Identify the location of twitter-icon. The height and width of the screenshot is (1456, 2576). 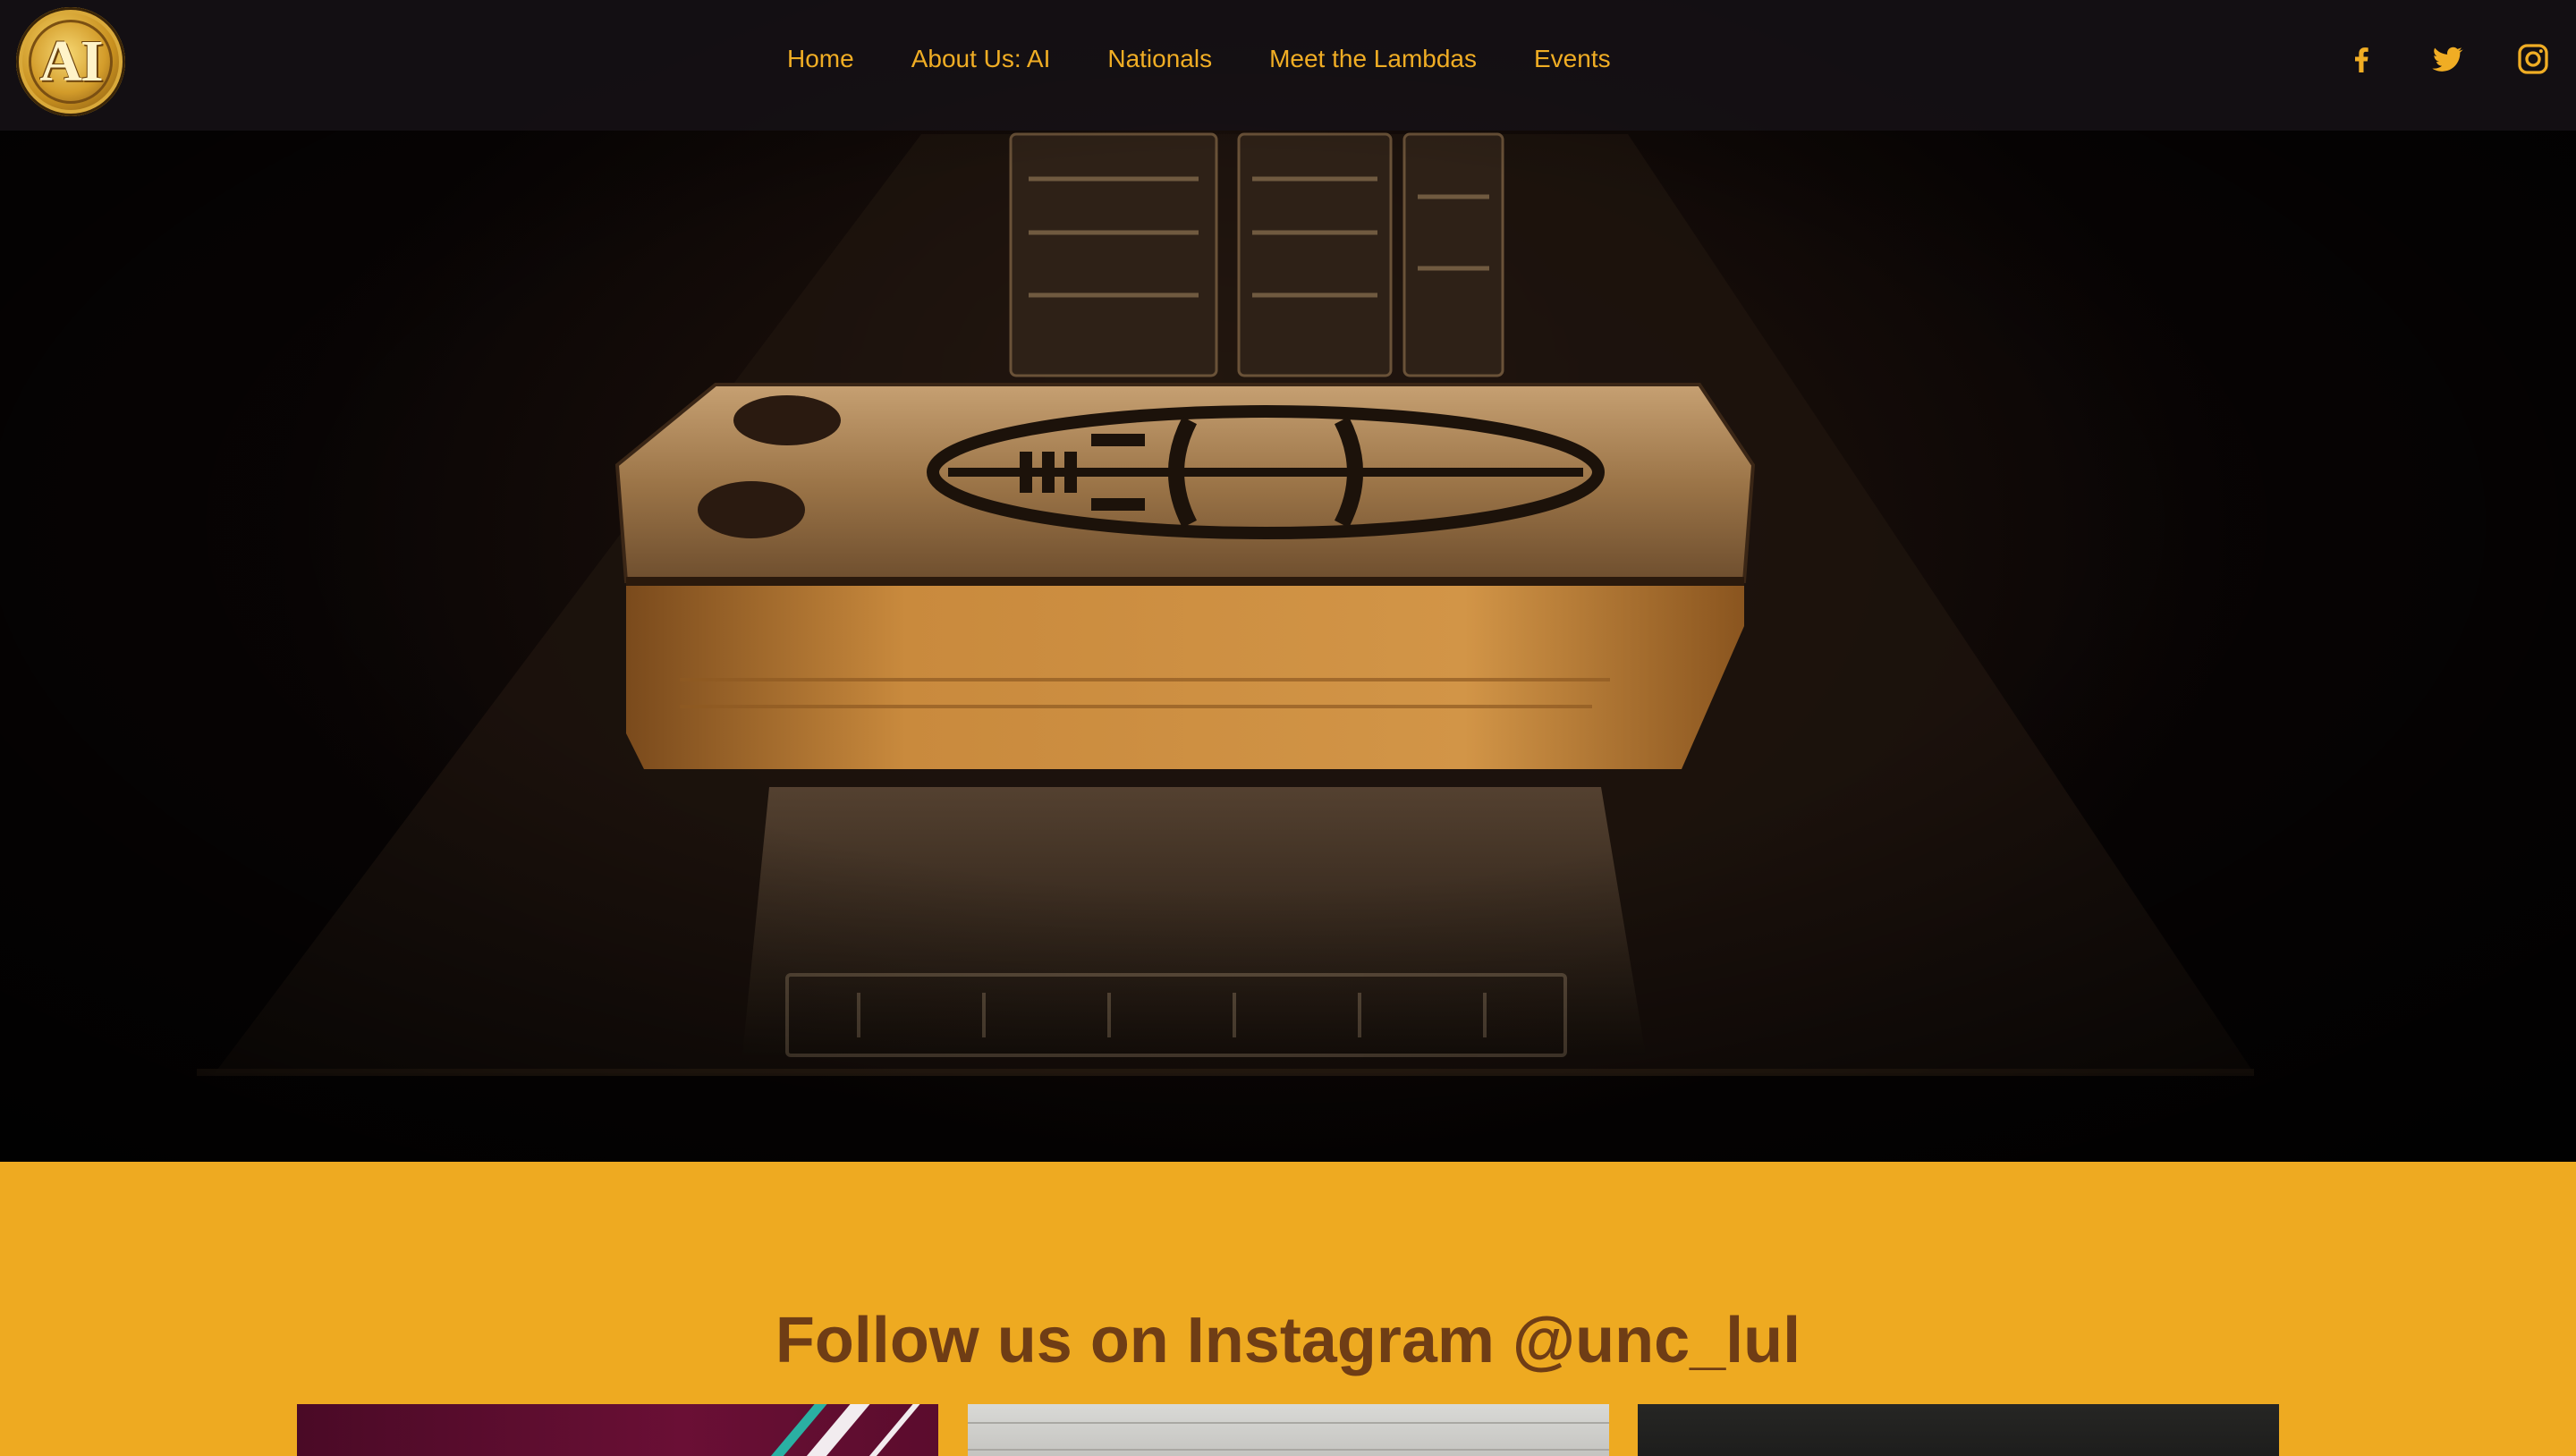
(2447, 59).